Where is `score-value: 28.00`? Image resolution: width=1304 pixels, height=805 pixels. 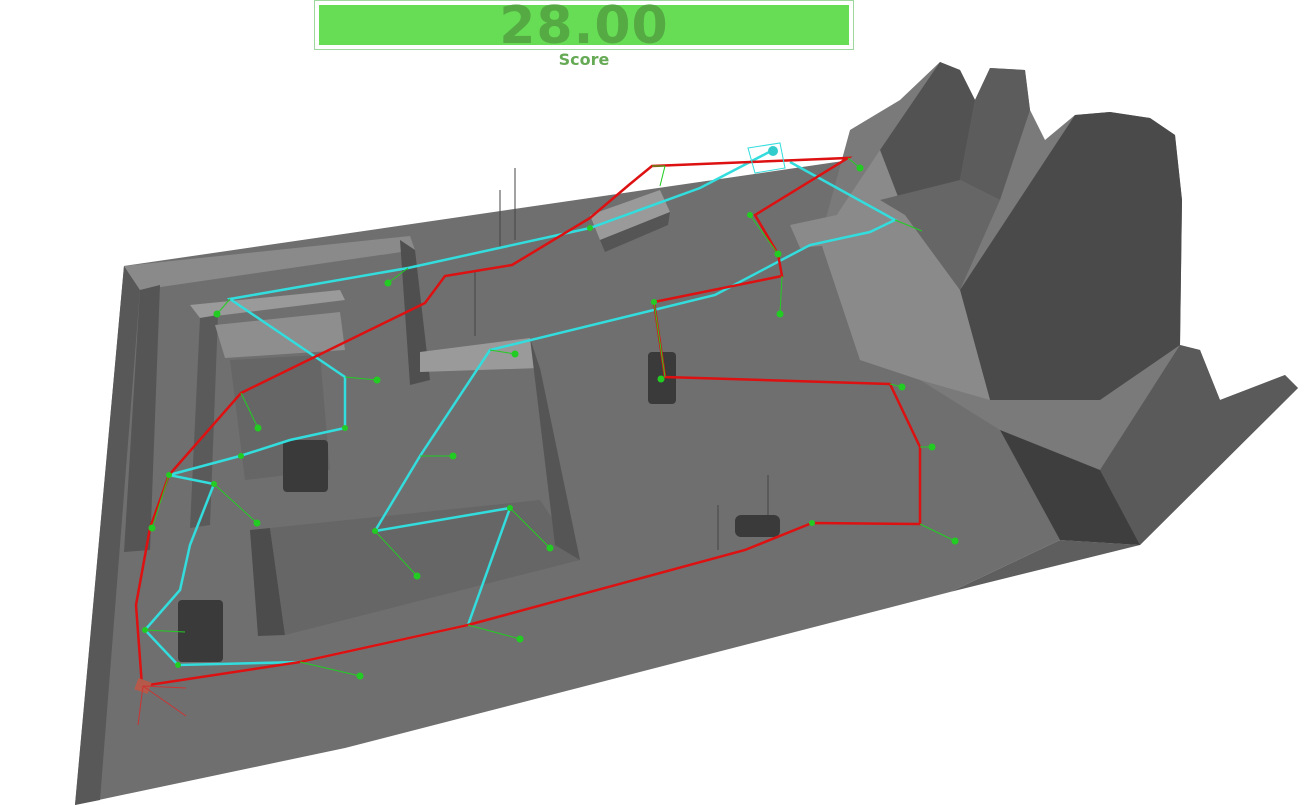 score-value: 28.00 is located at coordinates (584, 28).